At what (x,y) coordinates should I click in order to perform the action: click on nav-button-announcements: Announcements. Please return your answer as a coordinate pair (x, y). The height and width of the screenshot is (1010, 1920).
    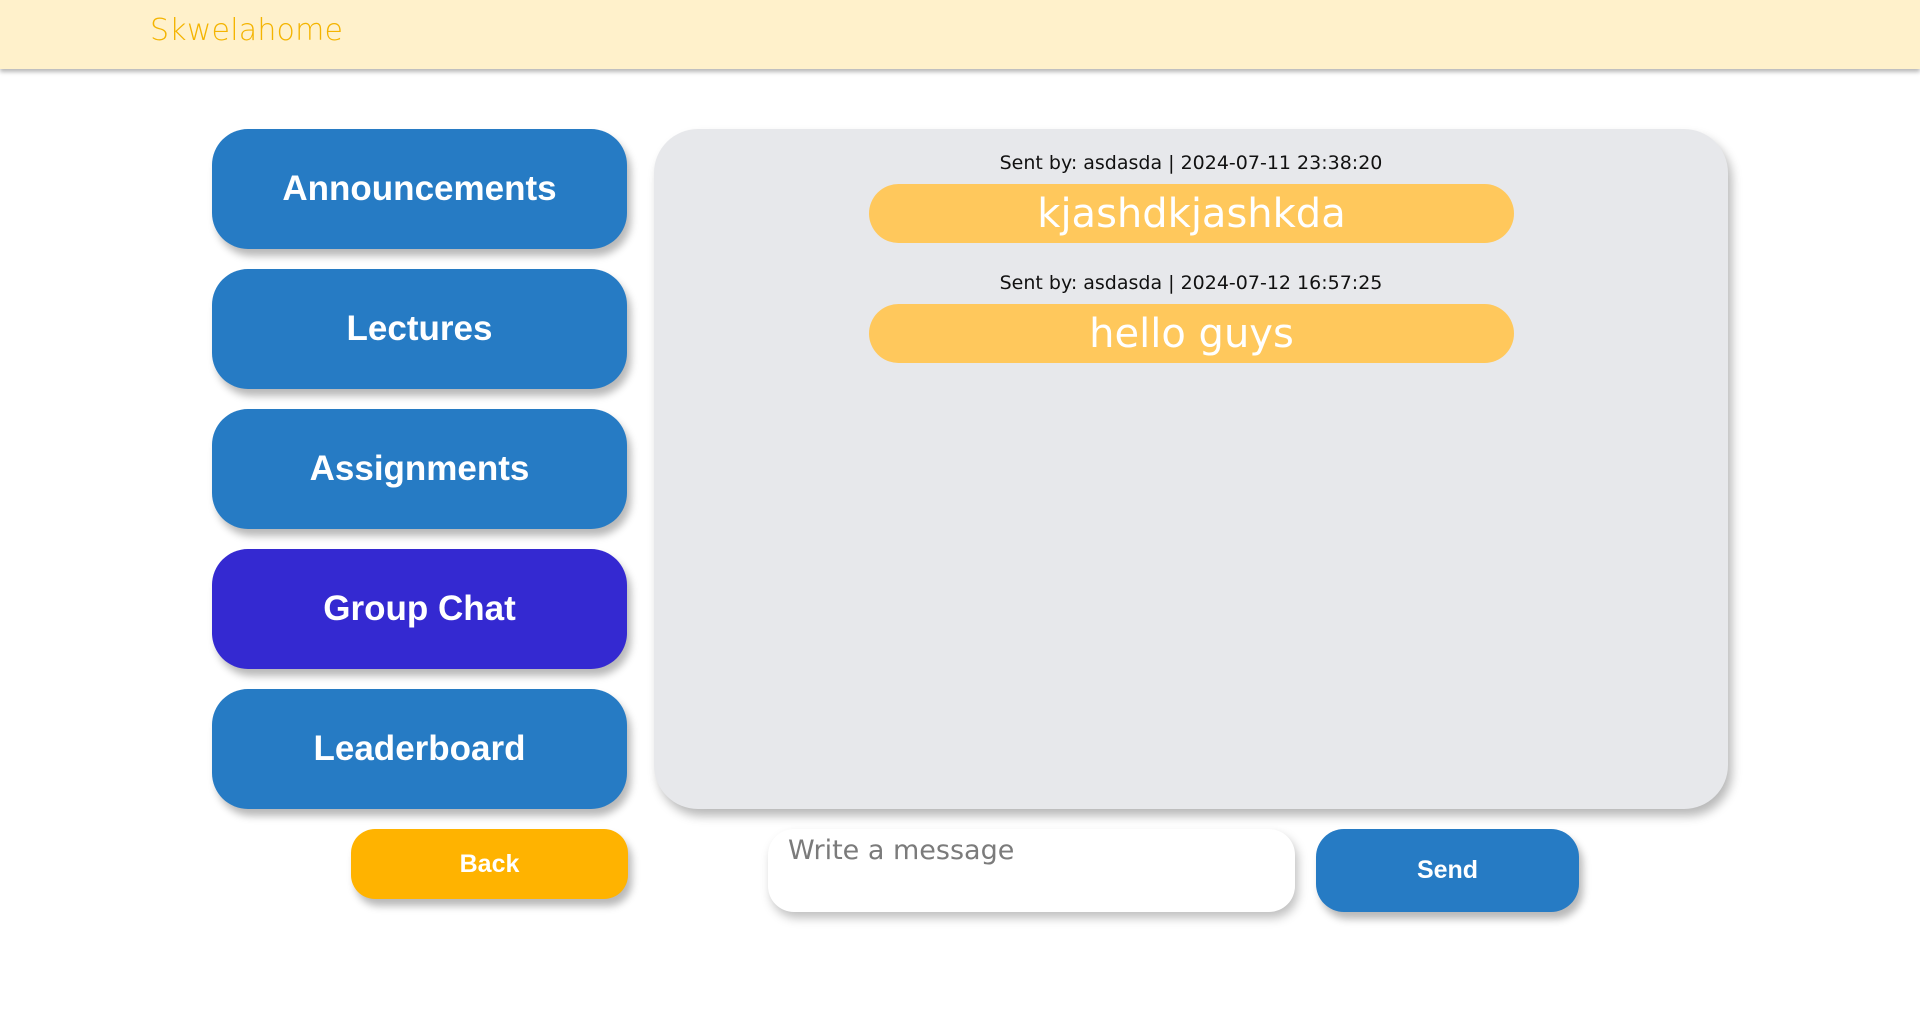
    Looking at the image, I should click on (419, 189).